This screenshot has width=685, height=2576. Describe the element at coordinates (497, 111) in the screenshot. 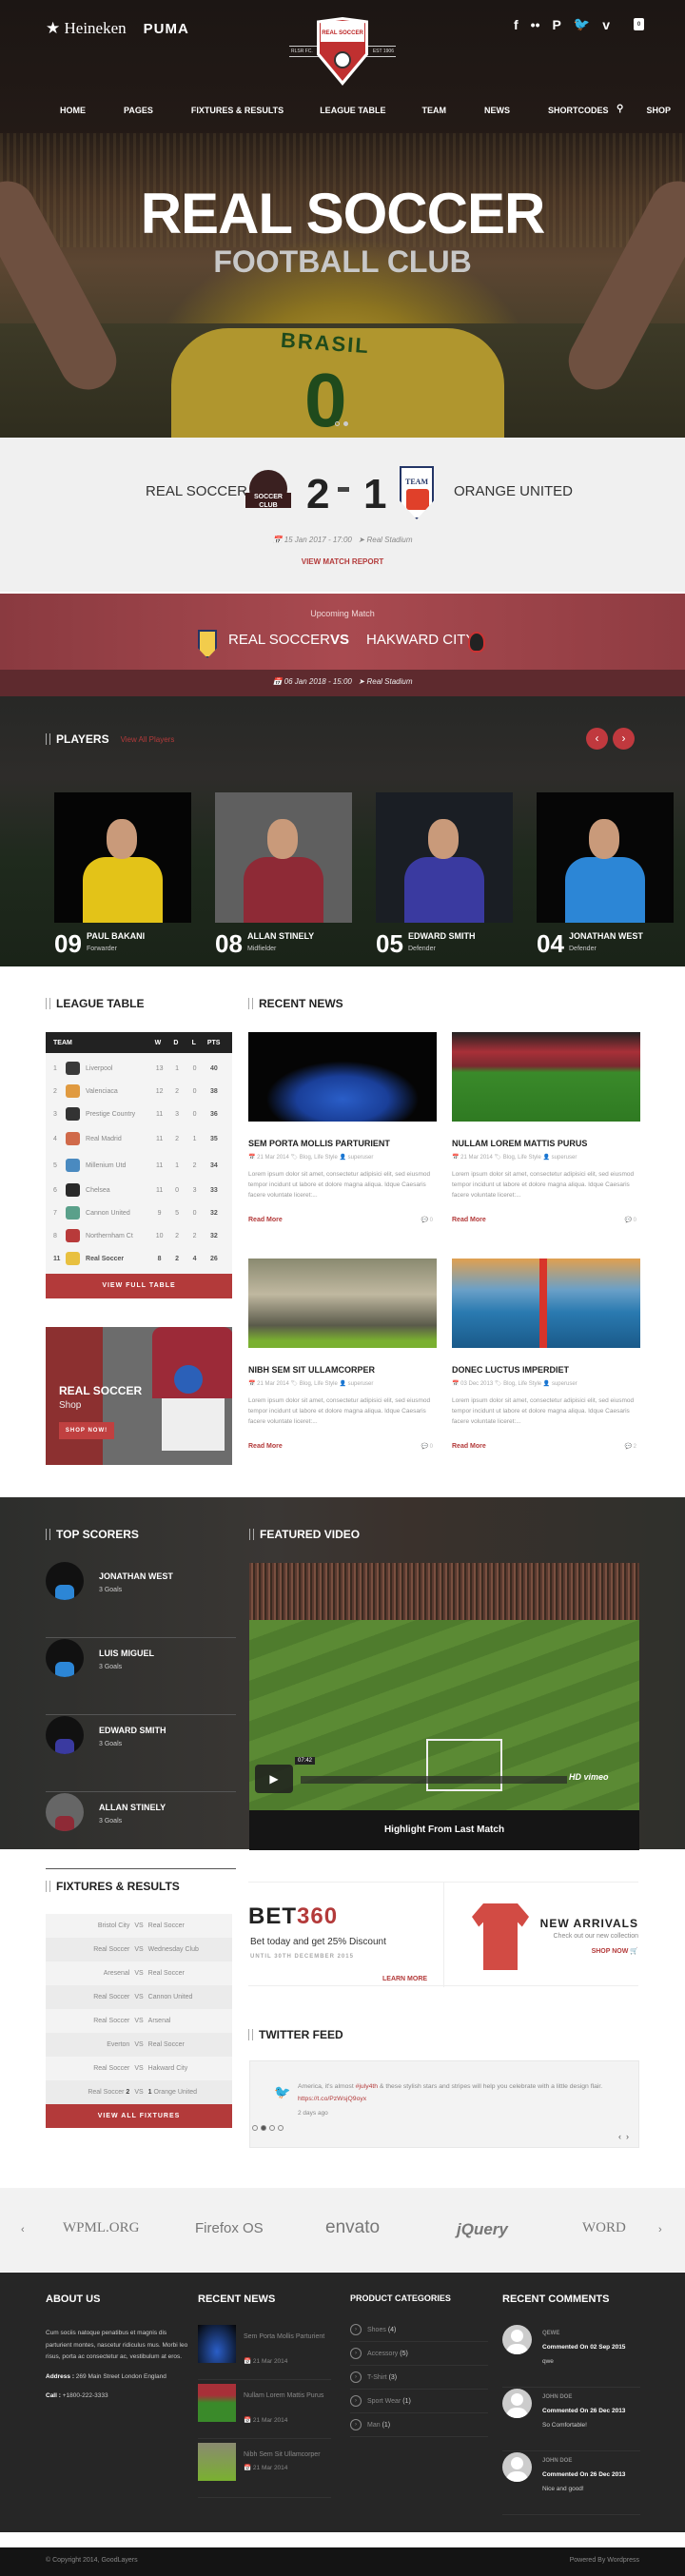

I see `nav-news: NEWS` at that location.